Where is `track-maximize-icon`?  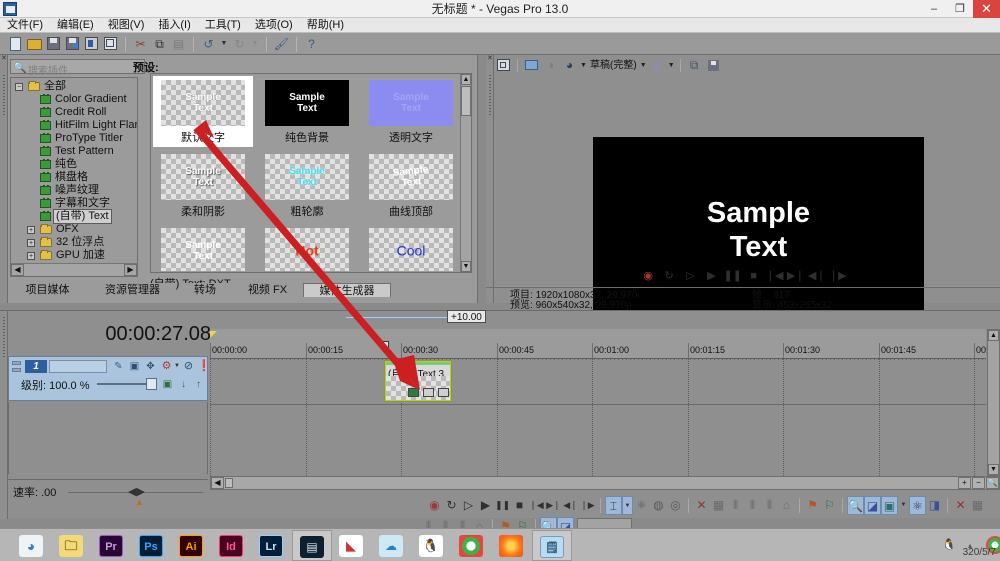
track-maximize-icon is located at coordinates (16, 370).